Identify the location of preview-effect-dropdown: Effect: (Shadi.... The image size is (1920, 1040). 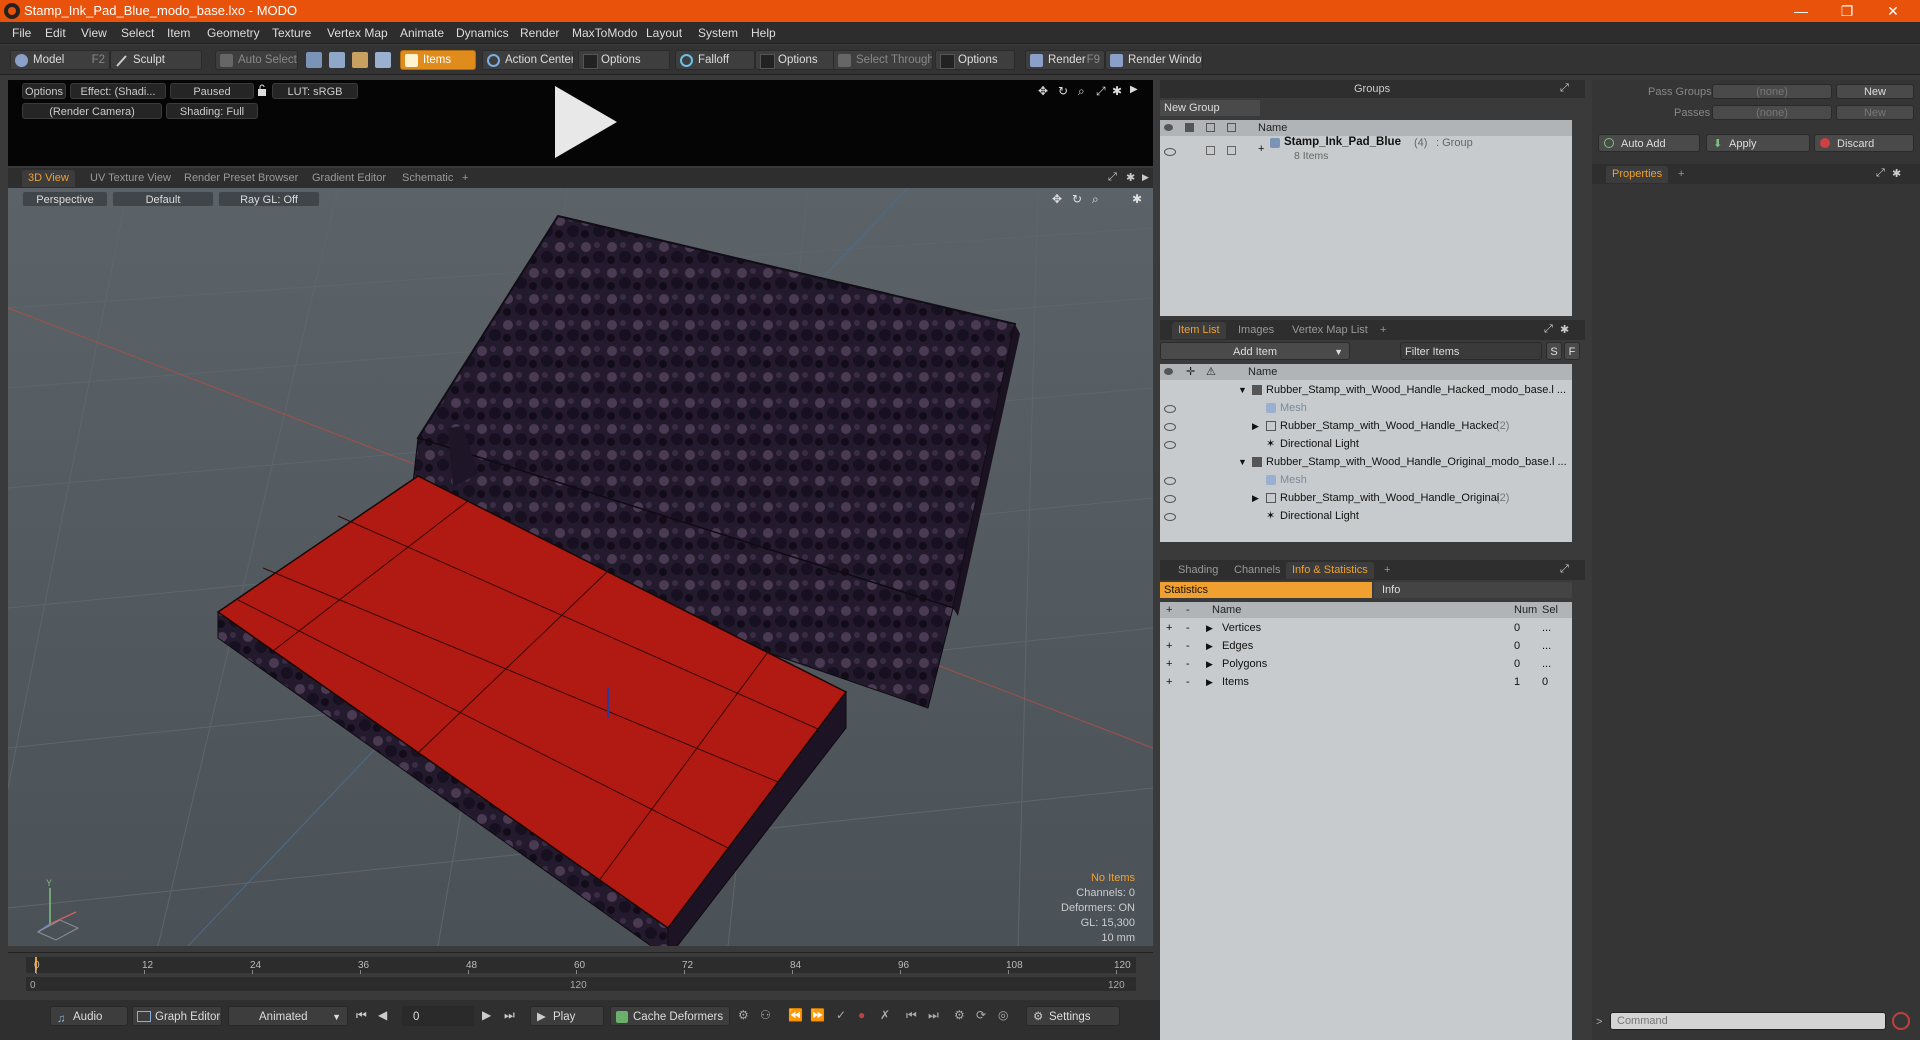
(118, 91).